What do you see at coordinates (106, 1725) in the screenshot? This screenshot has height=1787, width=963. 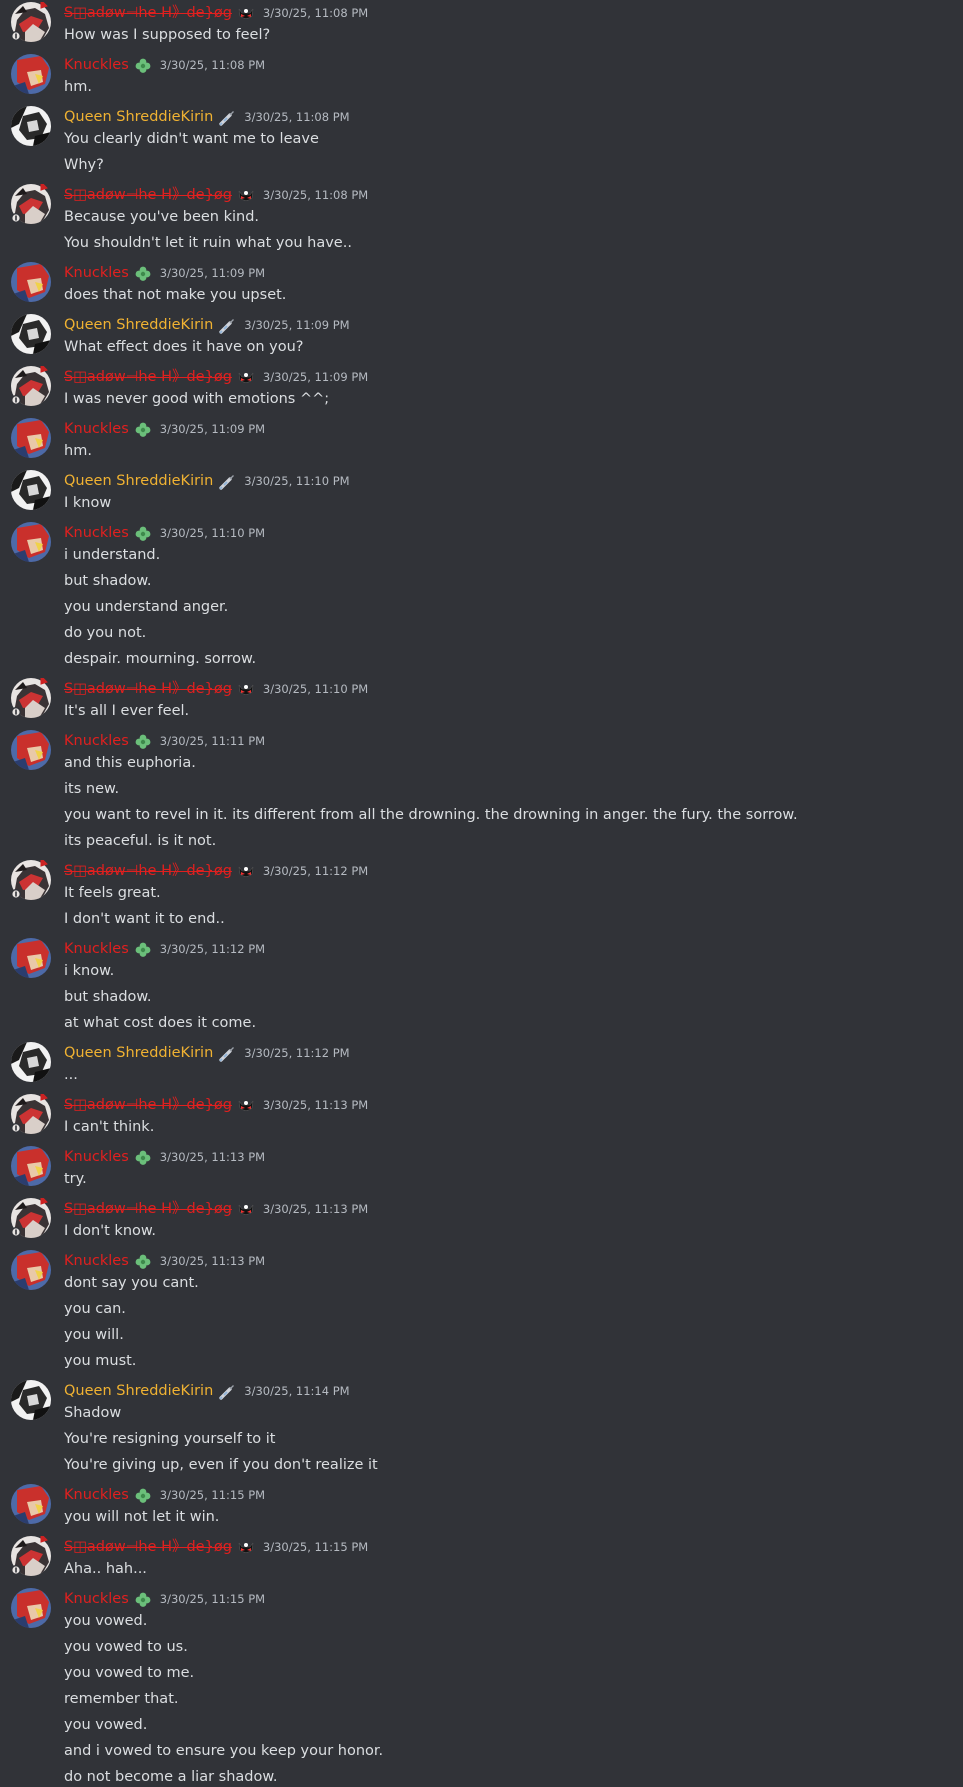 I see `message-text: you vowed.` at bounding box center [106, 1725].